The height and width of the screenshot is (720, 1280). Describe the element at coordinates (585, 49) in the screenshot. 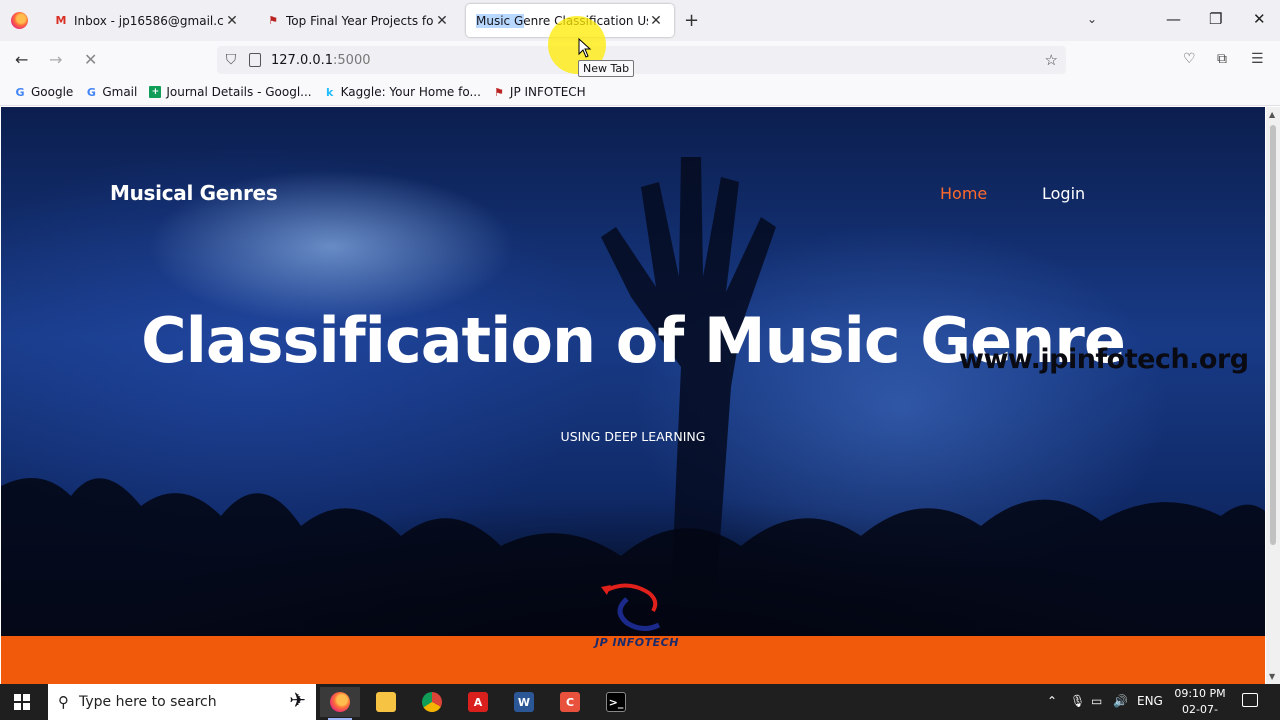

I see `mouse-cursor-icon` at that location.